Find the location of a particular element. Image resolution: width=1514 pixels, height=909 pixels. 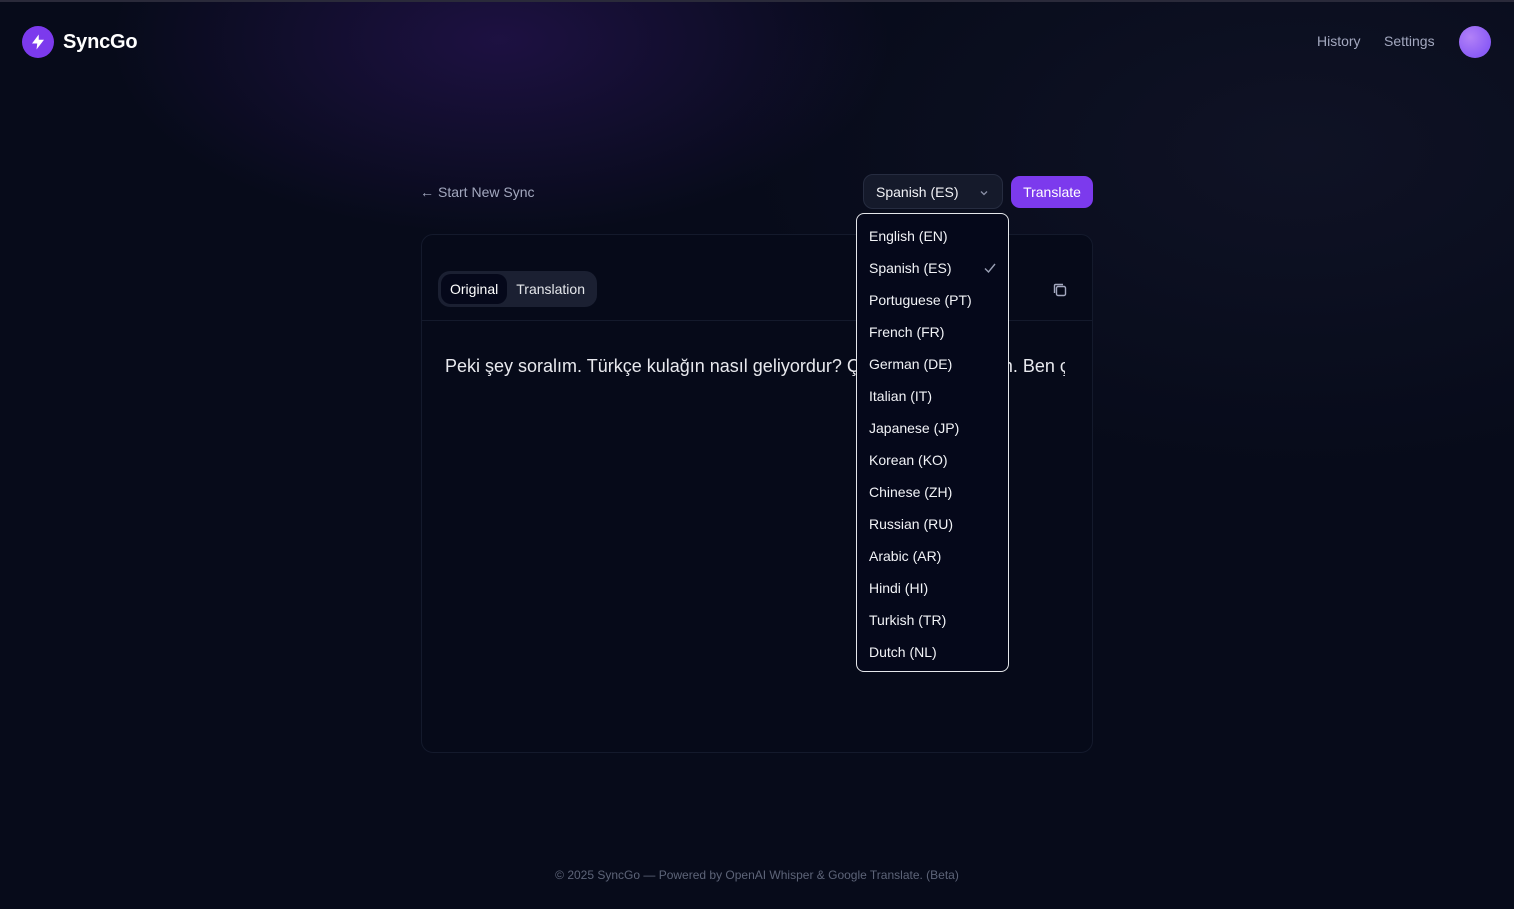

language-option-fr: French (FR) is located at coordinates (932, 332).